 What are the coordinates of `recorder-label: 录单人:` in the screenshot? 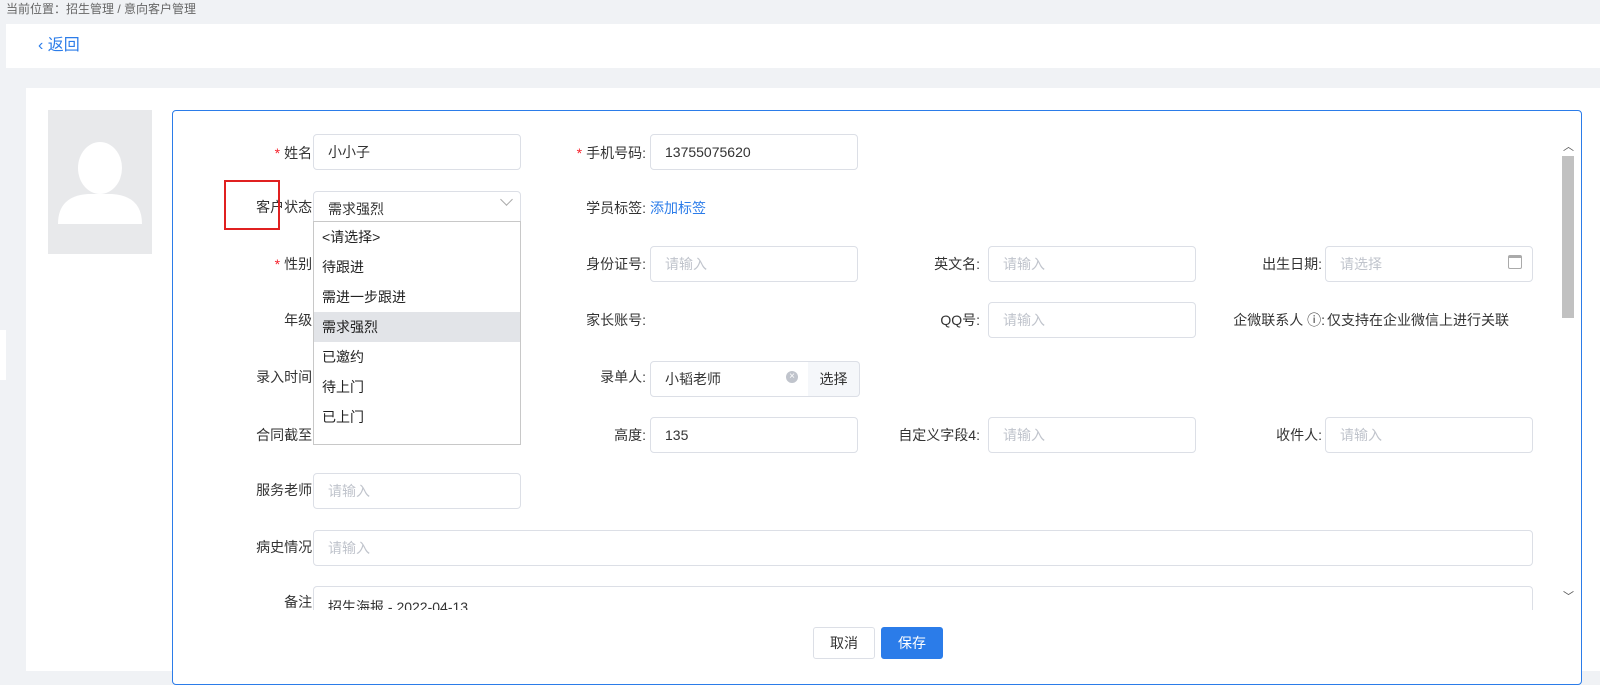 It's located at (623, 377).